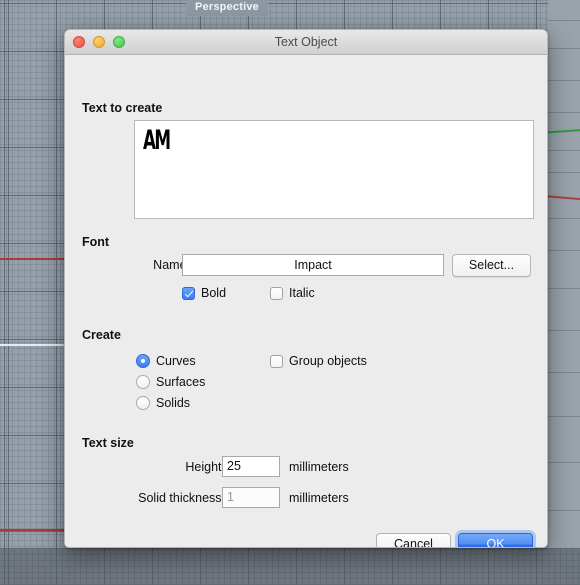 The image size is (580, 585). I want to click on font-name-label: Name:, so click(171, 265).